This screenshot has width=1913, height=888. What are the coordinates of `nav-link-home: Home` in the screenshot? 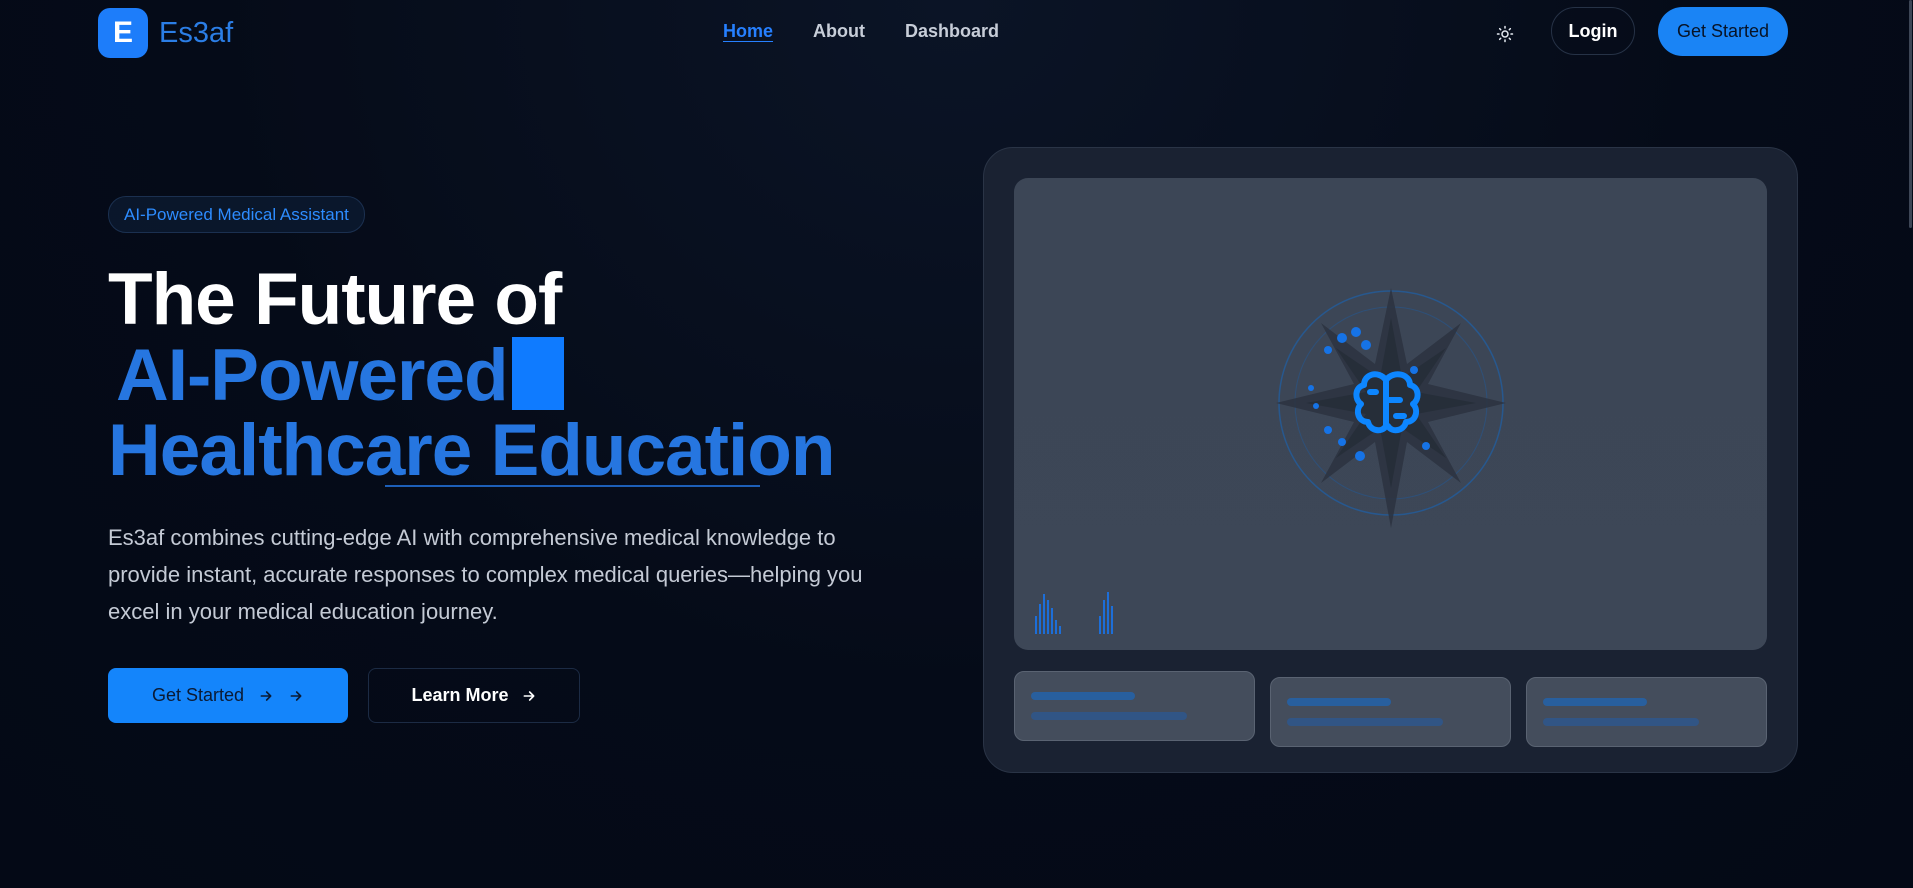 It's located at (748, 31).